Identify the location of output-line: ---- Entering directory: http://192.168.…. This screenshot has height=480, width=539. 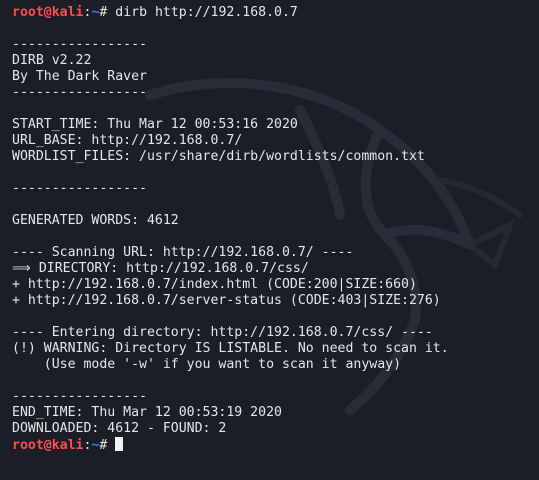
(222, 332).